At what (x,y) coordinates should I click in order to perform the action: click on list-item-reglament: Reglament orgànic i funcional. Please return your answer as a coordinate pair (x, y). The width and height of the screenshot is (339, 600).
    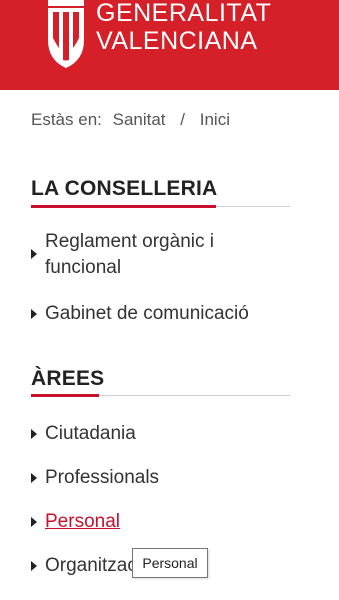
    Looking at the image, I should click on (161, 255).